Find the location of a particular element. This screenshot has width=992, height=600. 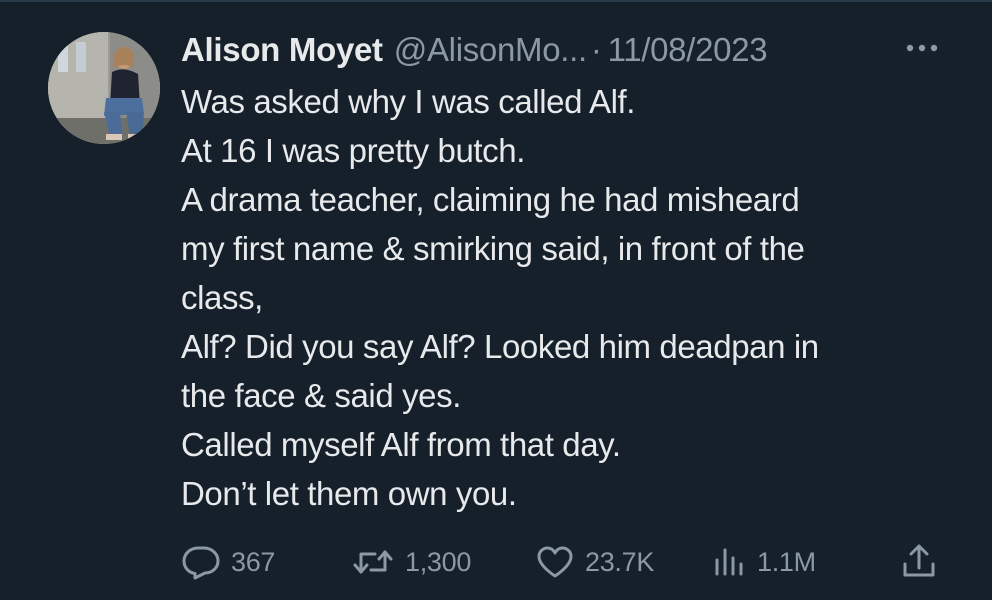

tweet-header: Alison Moyet @AlisonMo... · 11/08/2023 is located at coordinates (474, 50).